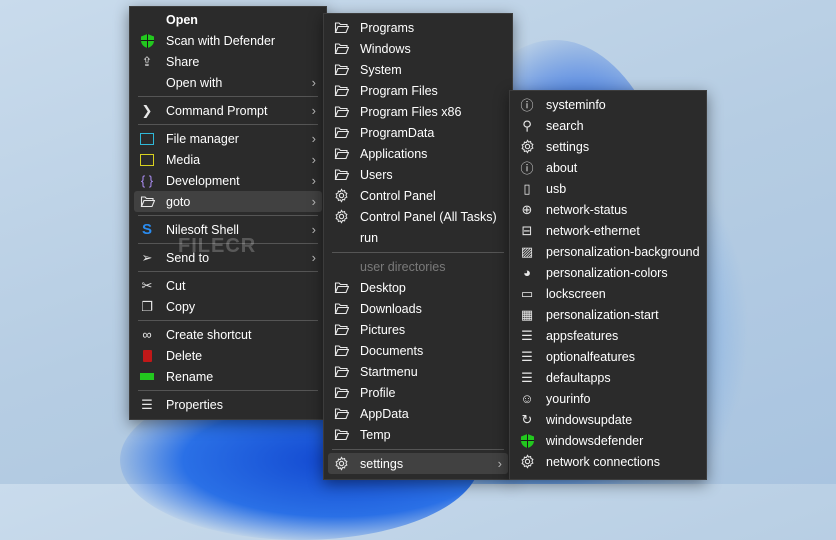 The height and width of the screenshot is (540, 836). Describe the element at coordinates (608, 209) in the screenshot. I see `settings-menu-item-network-status: ⊕ network-status` at that location.